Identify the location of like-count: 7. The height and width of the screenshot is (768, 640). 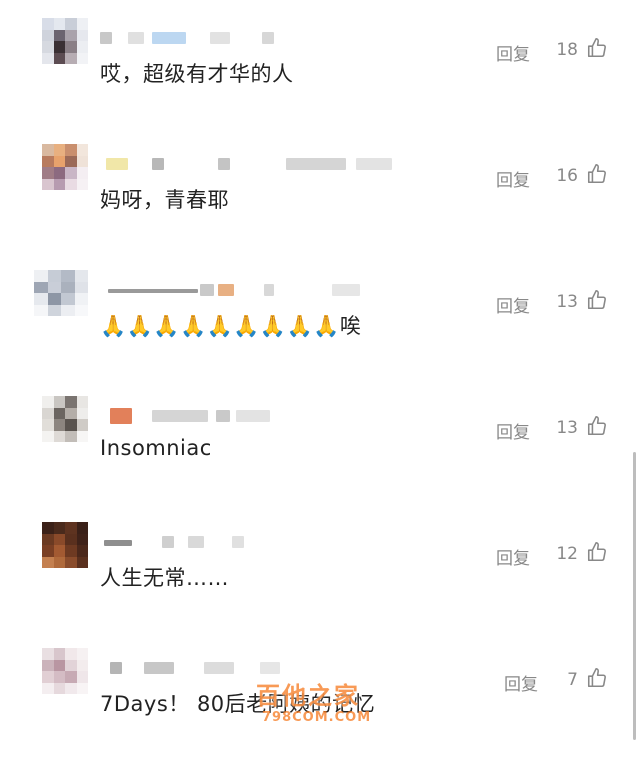
(572, 680).